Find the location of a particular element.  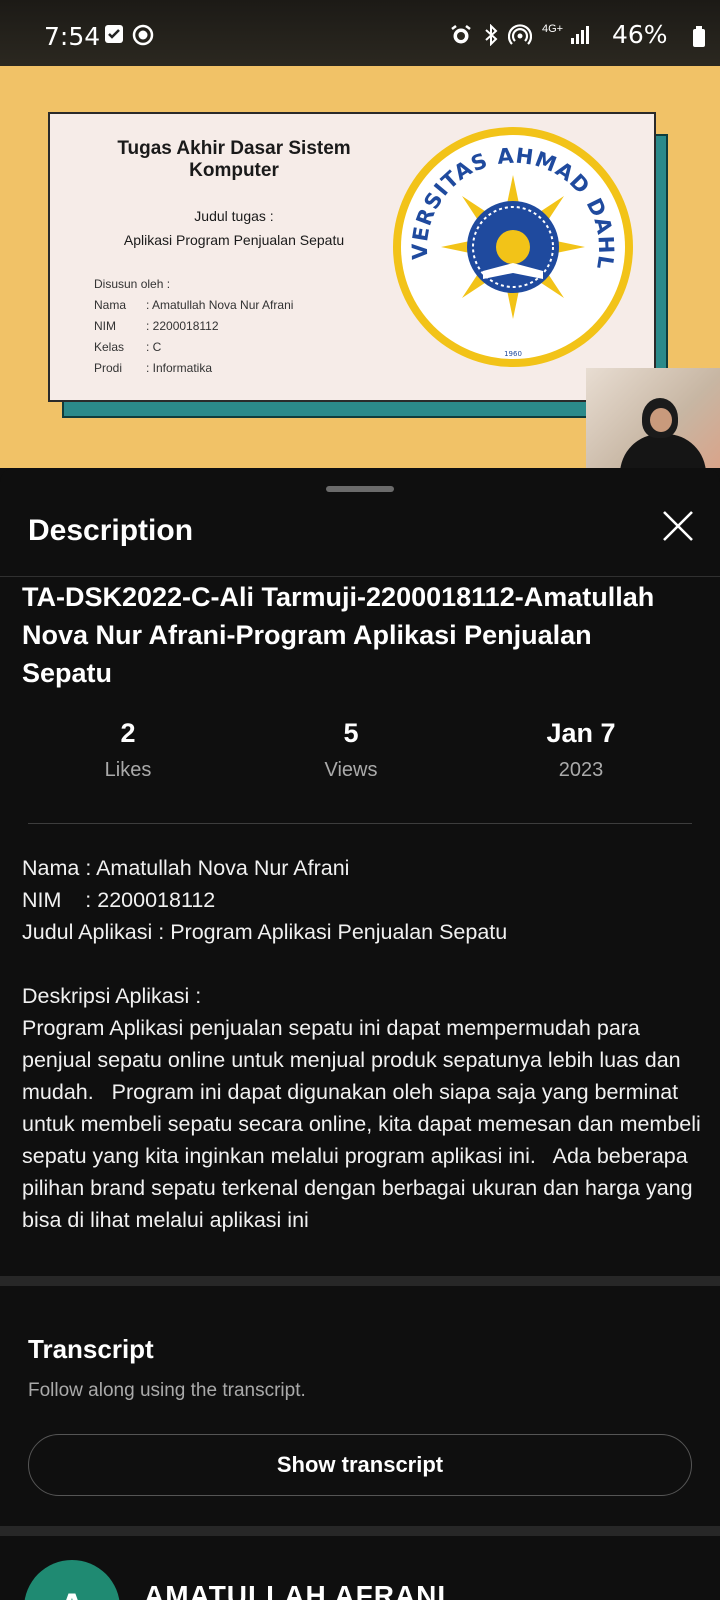

webcam-person-face is located at coordinates (661, 420).